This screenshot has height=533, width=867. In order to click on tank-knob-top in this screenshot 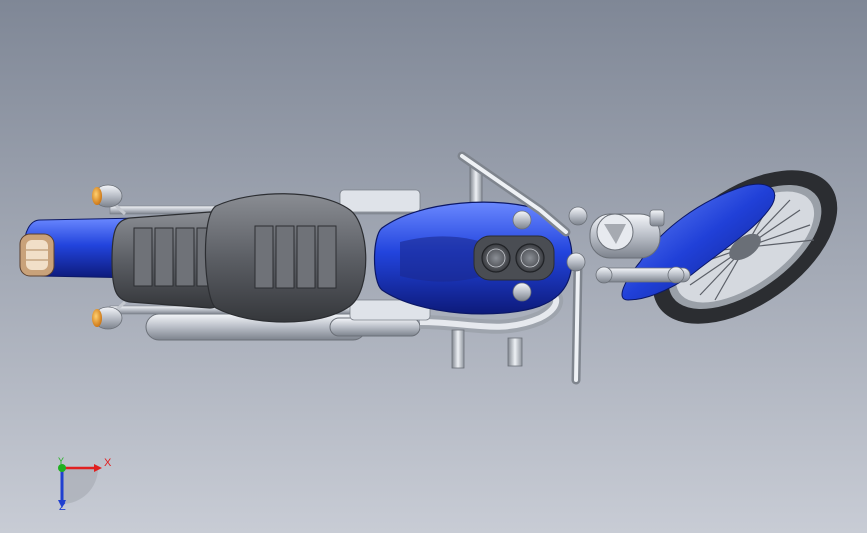, I will do `click(522, 220)`.